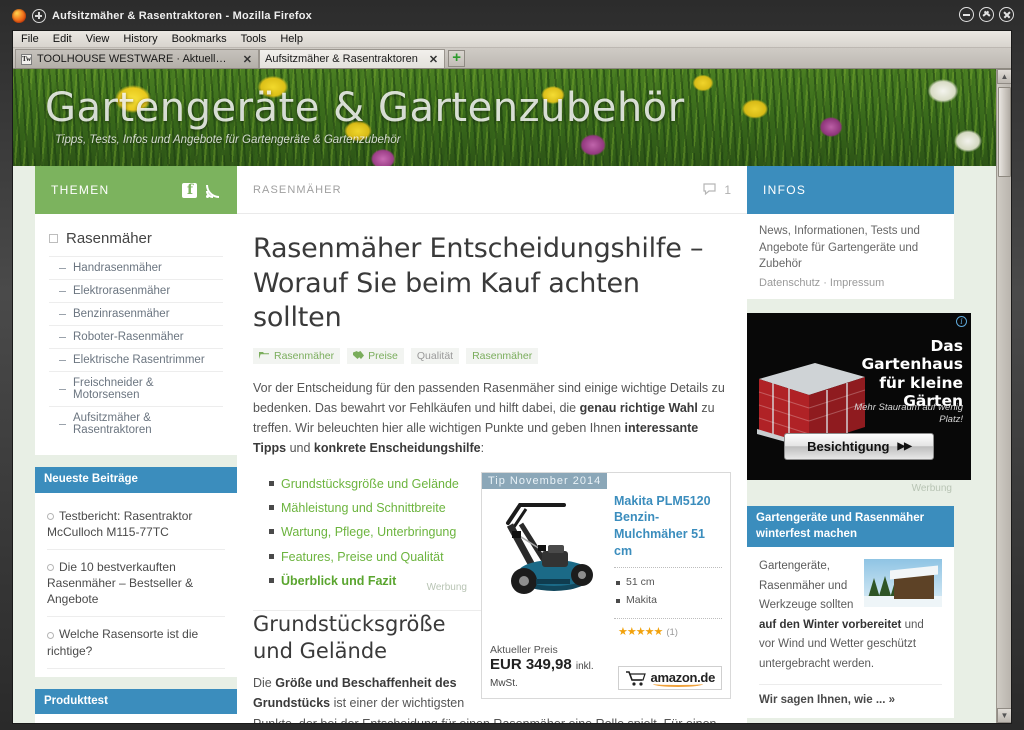 The image size is (1024, 730). I want to click on menu-bookmarks: Bookmarks, so click(199, 39).